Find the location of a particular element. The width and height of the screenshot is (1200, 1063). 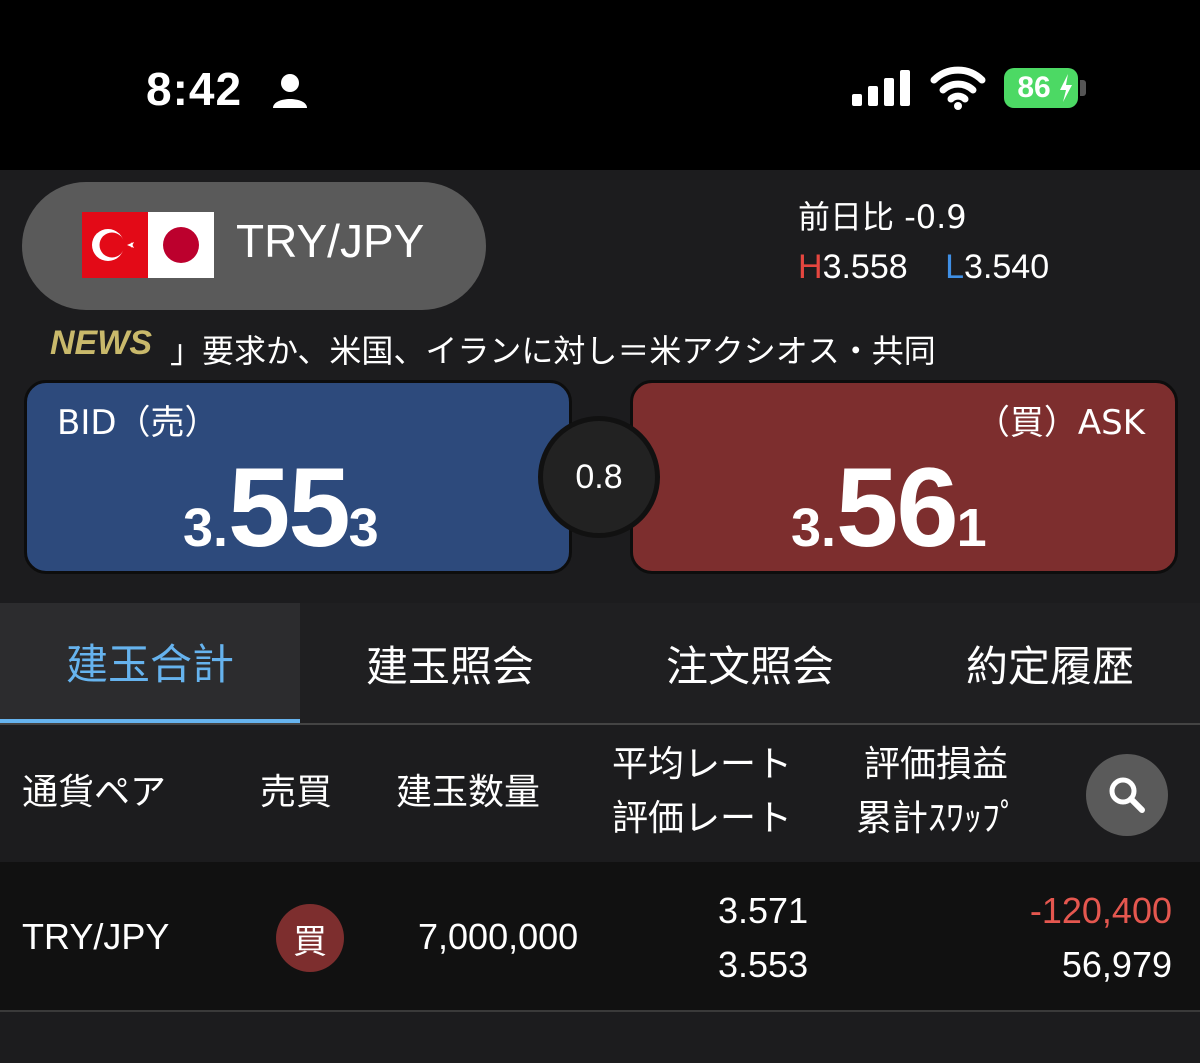

cellular-signal-icon is located at coordinates (881, 88).